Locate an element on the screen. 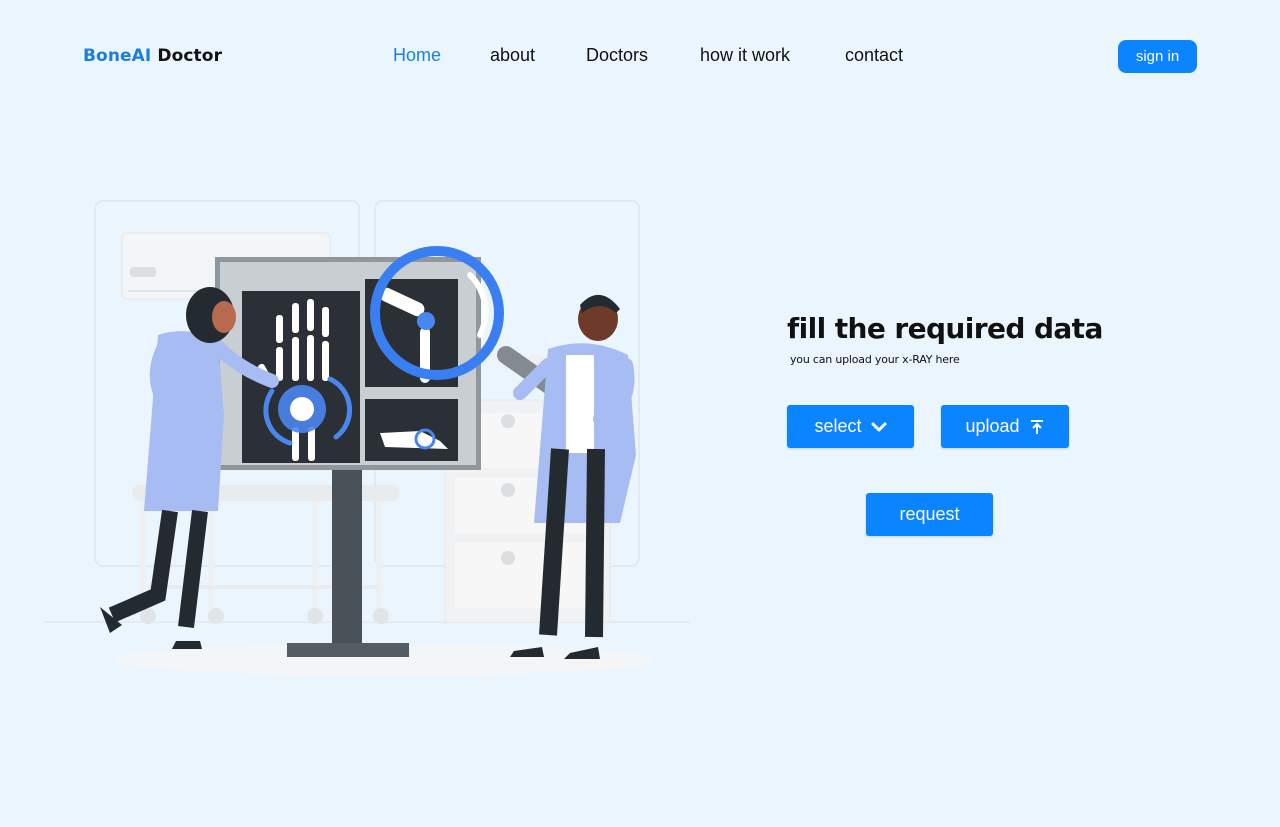 The height and width of the screenshot is (827, 1280). logo-suffix: Doctor is located at coordinates (190, 56).